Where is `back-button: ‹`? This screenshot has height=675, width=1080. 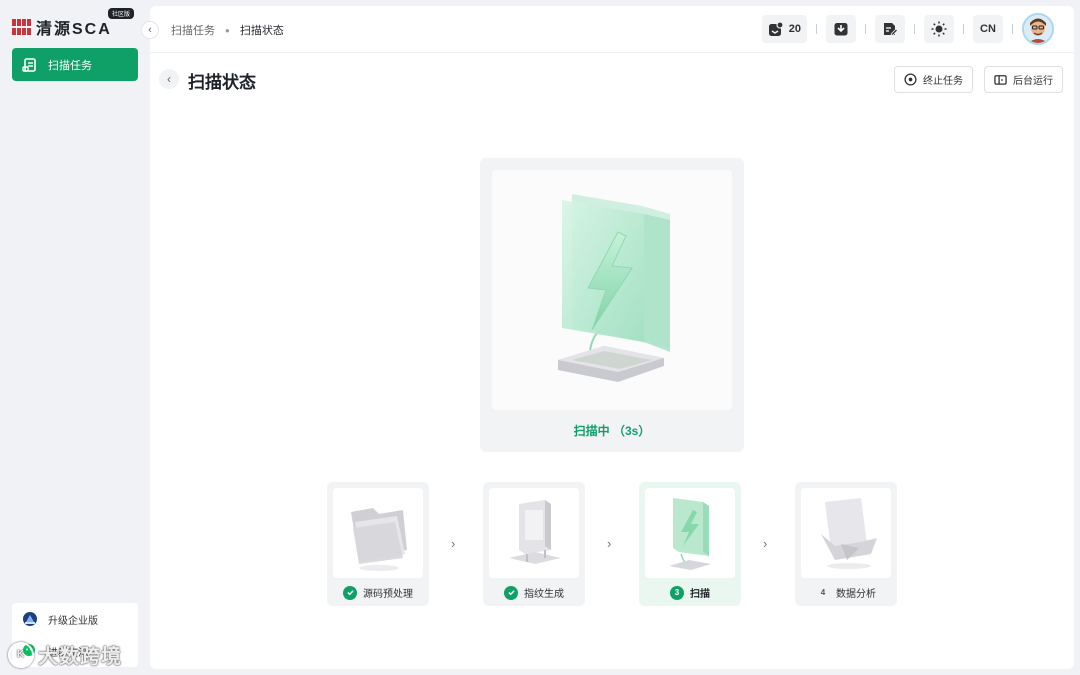 back-button: ‹ is located at coordinates (169, 79).